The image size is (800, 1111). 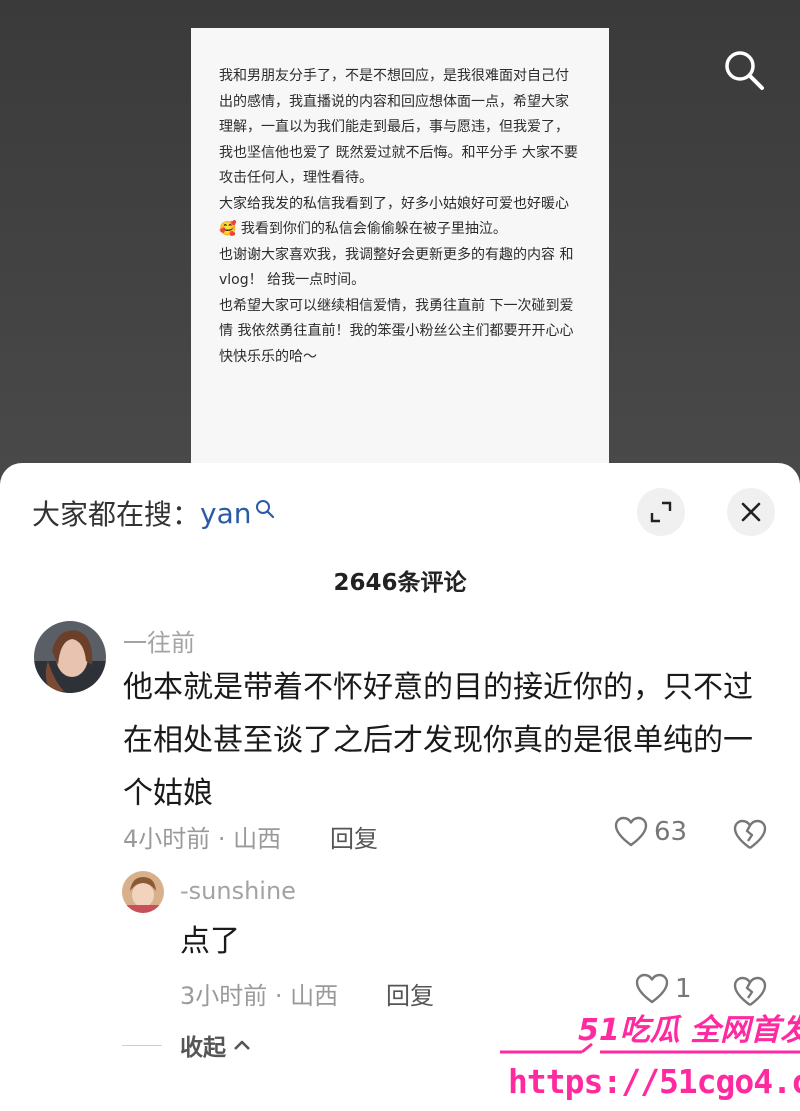 What do you see at coordinates (631, 831) in the screenshot?
I see `heart-icon` at bounding box center [631, 831].